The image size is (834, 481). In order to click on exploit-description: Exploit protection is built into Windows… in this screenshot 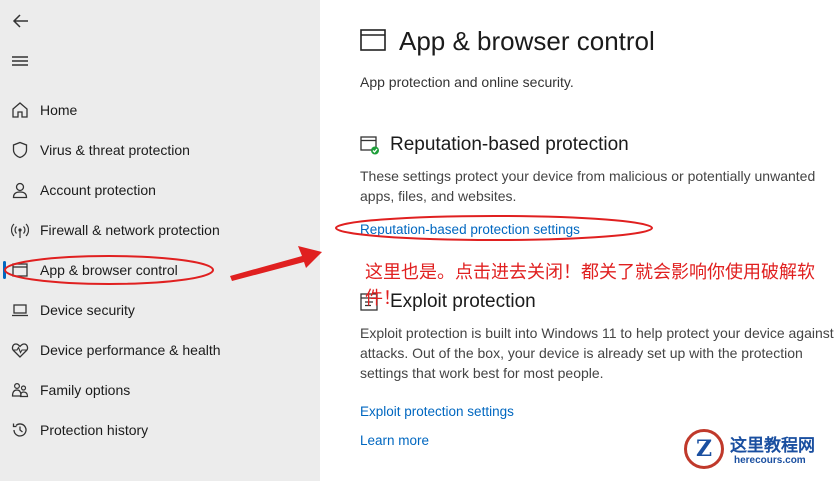, I will do `click(597, 353)`.